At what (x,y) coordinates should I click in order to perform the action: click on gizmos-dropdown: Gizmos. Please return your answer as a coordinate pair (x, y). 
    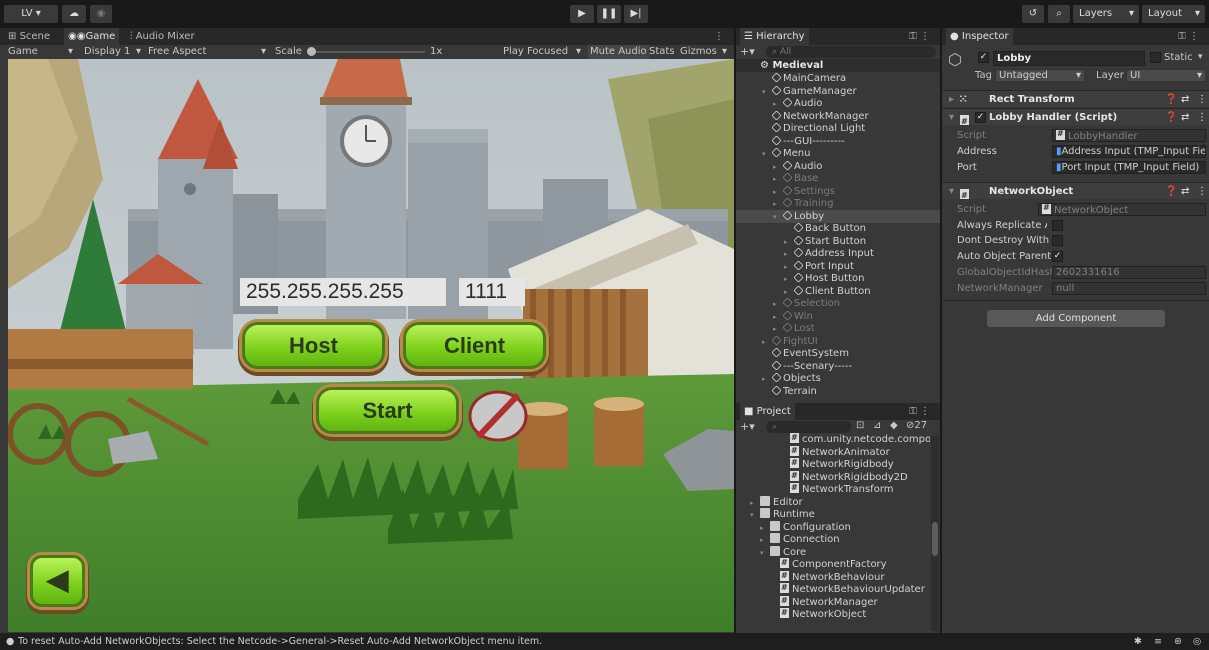
    Looking at the image, I should click on (698, 52).